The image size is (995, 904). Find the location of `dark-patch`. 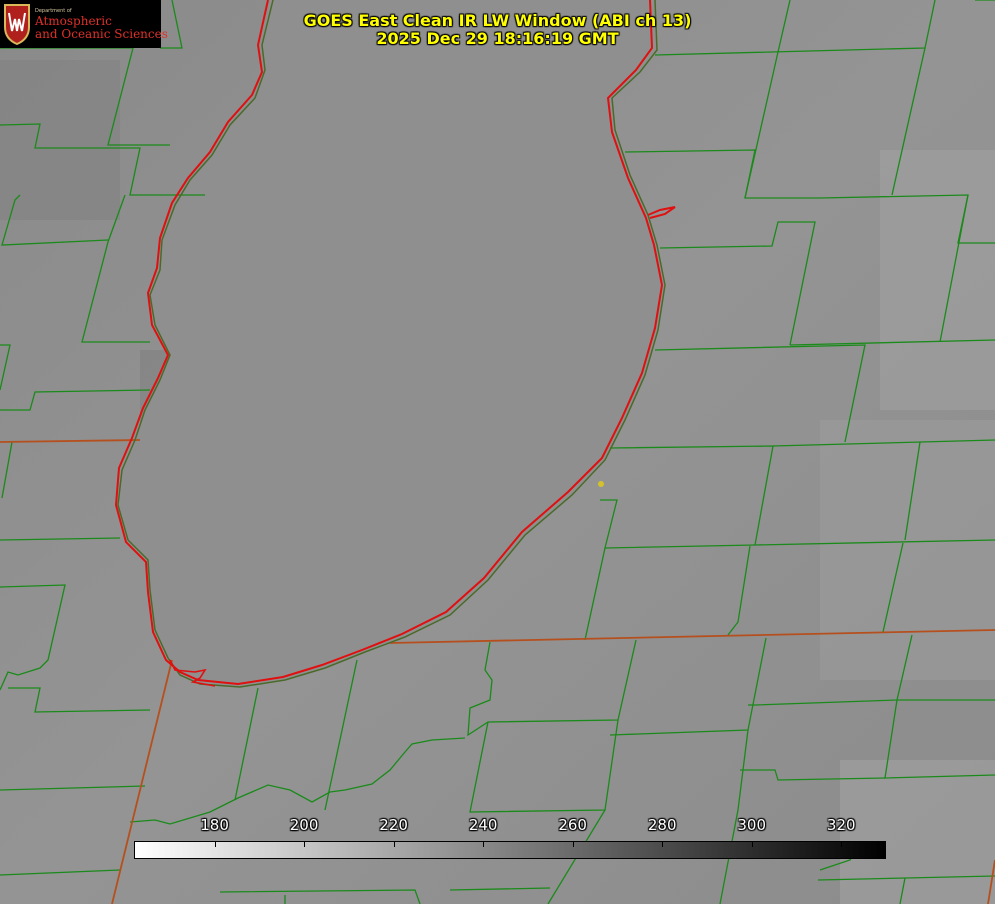

dark-patch is located at coordinates (60, 140).